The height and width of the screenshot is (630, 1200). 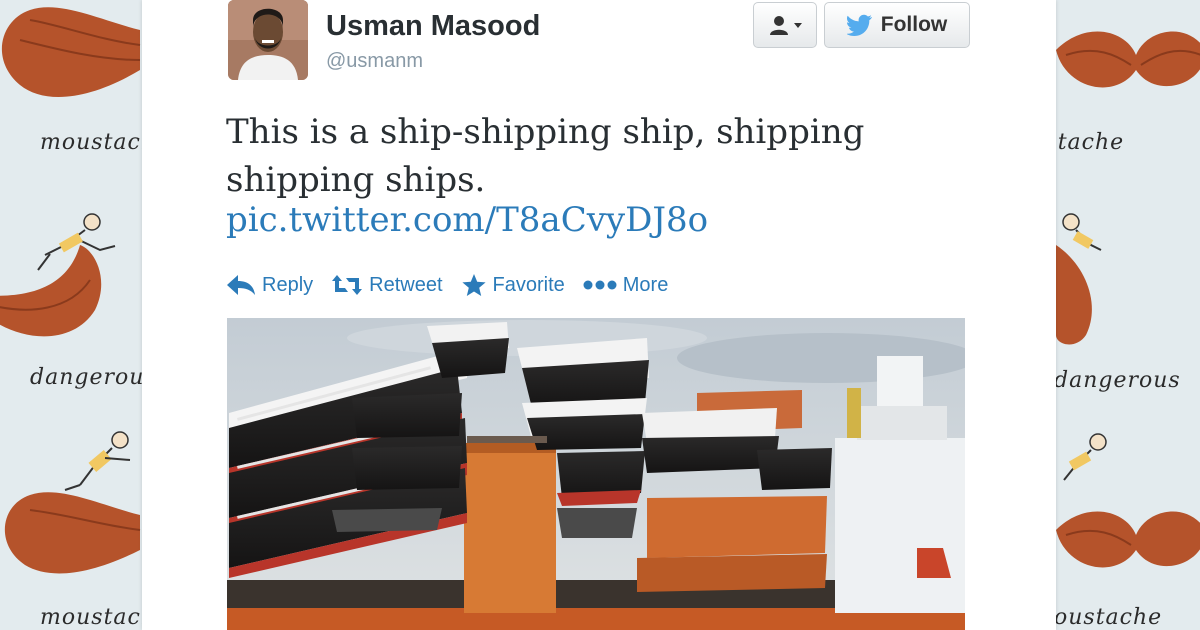 What do you see at coordinates (1128, 315) in the screenshot?
I see `wallpaper-right: oustache dangerous oustache` at bounding box center [1128, 315].